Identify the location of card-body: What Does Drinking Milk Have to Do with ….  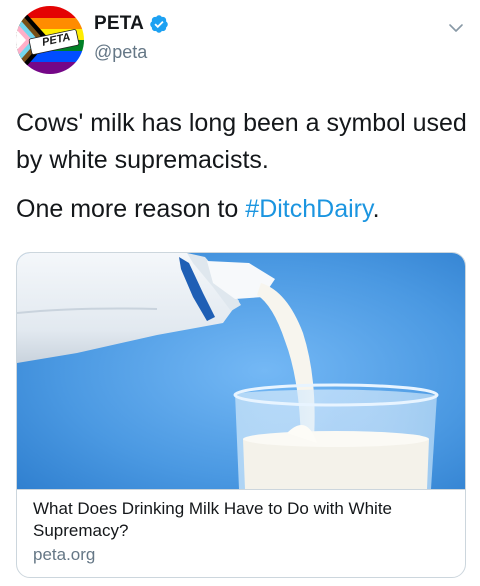
(241, 533).